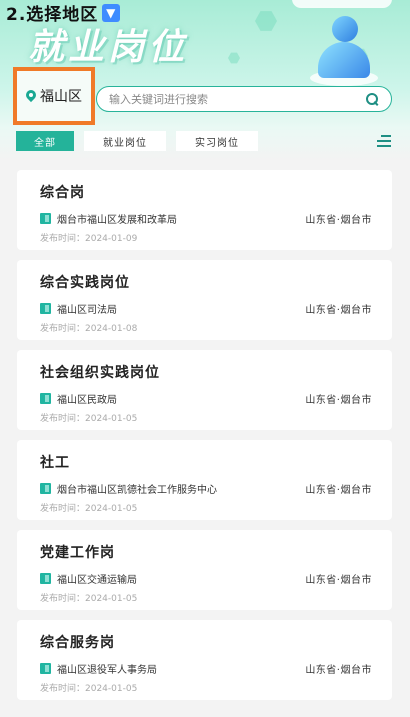  I want to click on district-label: 福山区, so click(61, 97).